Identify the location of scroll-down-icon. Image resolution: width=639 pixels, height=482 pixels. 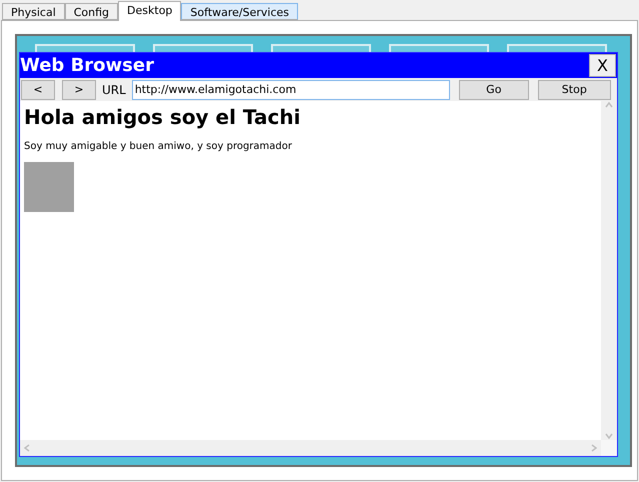
(609, 436).